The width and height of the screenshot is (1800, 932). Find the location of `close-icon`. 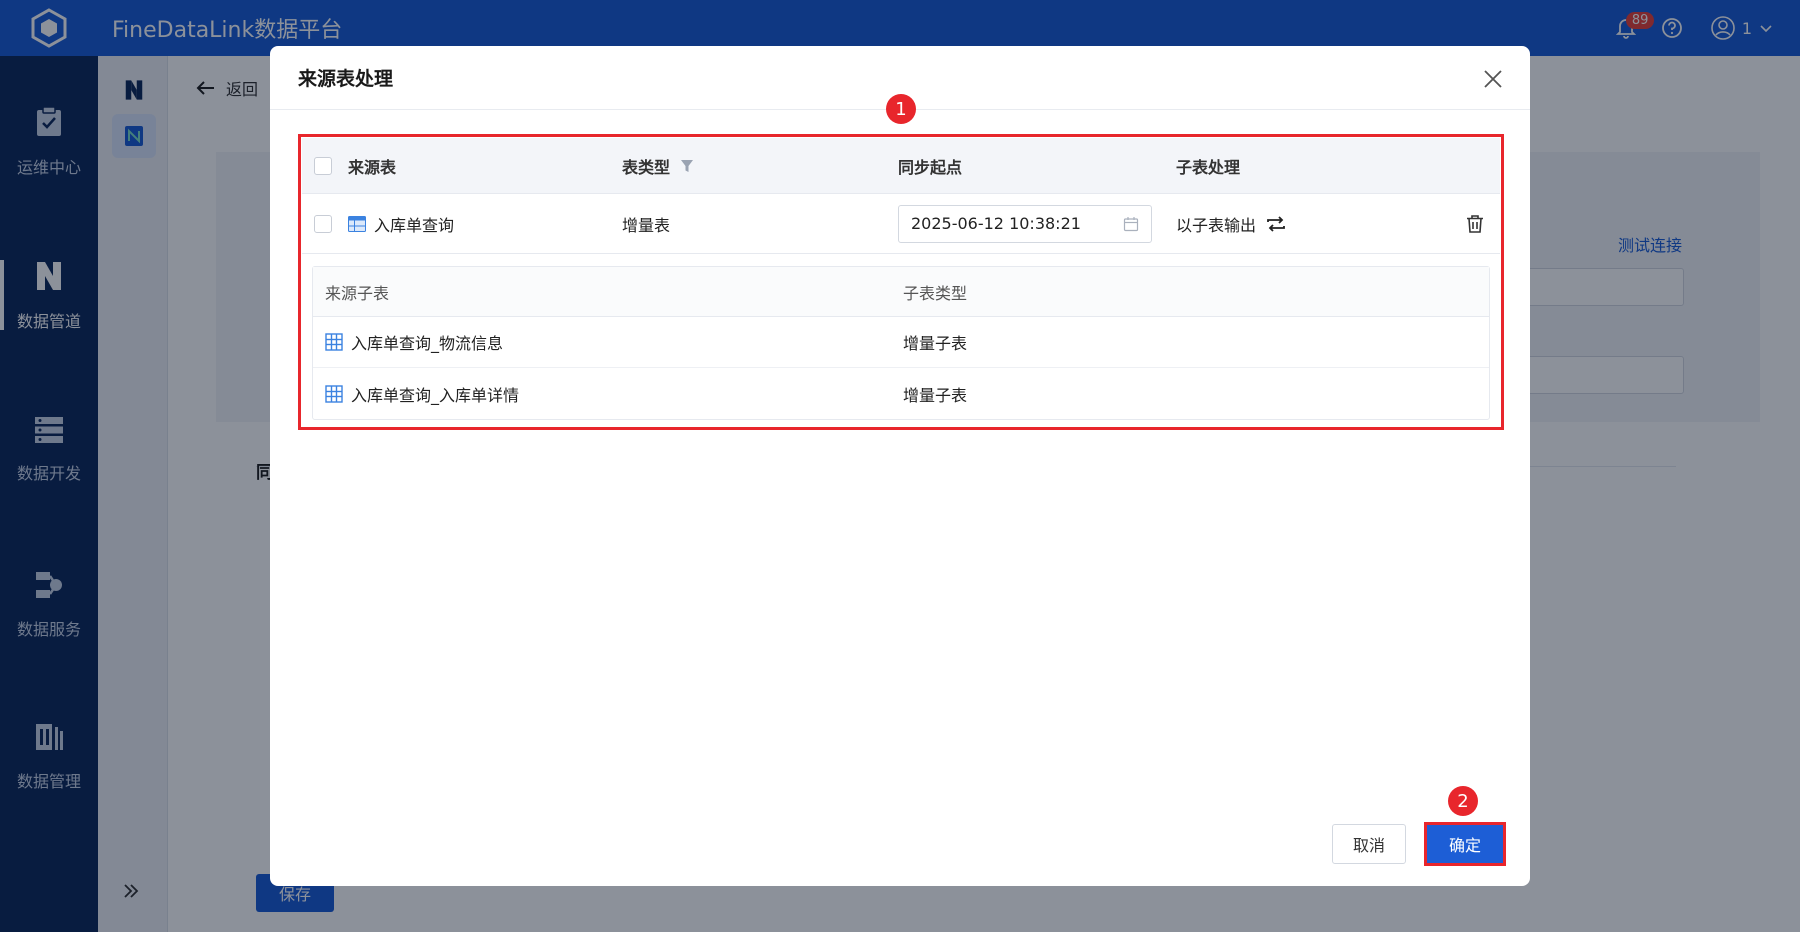

close-icon is located at coordinates (1493, 79).